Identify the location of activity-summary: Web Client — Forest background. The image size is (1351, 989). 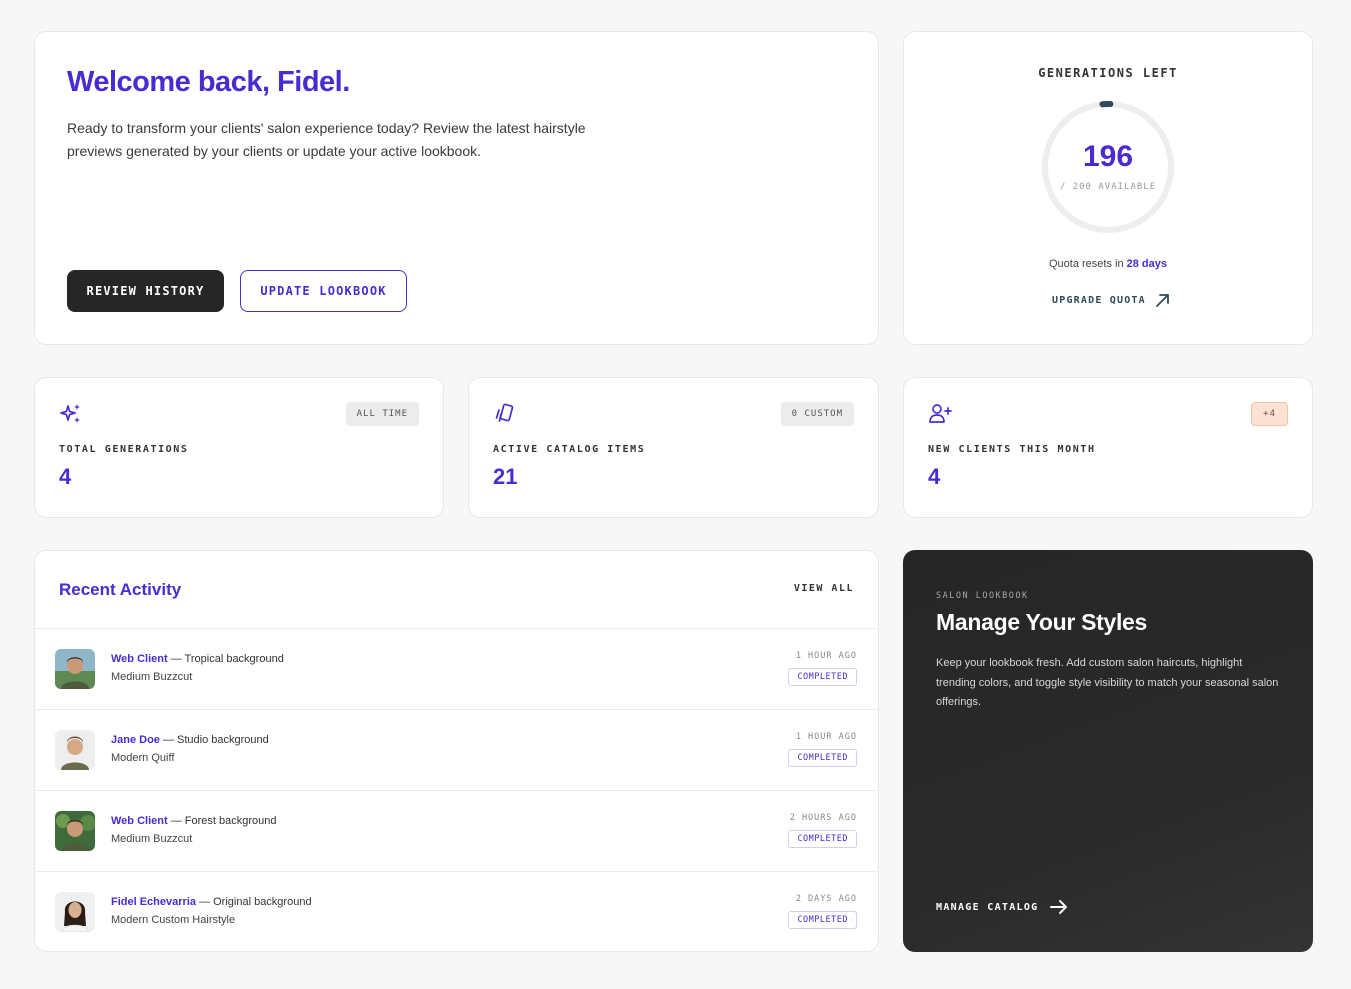
(193, 821).